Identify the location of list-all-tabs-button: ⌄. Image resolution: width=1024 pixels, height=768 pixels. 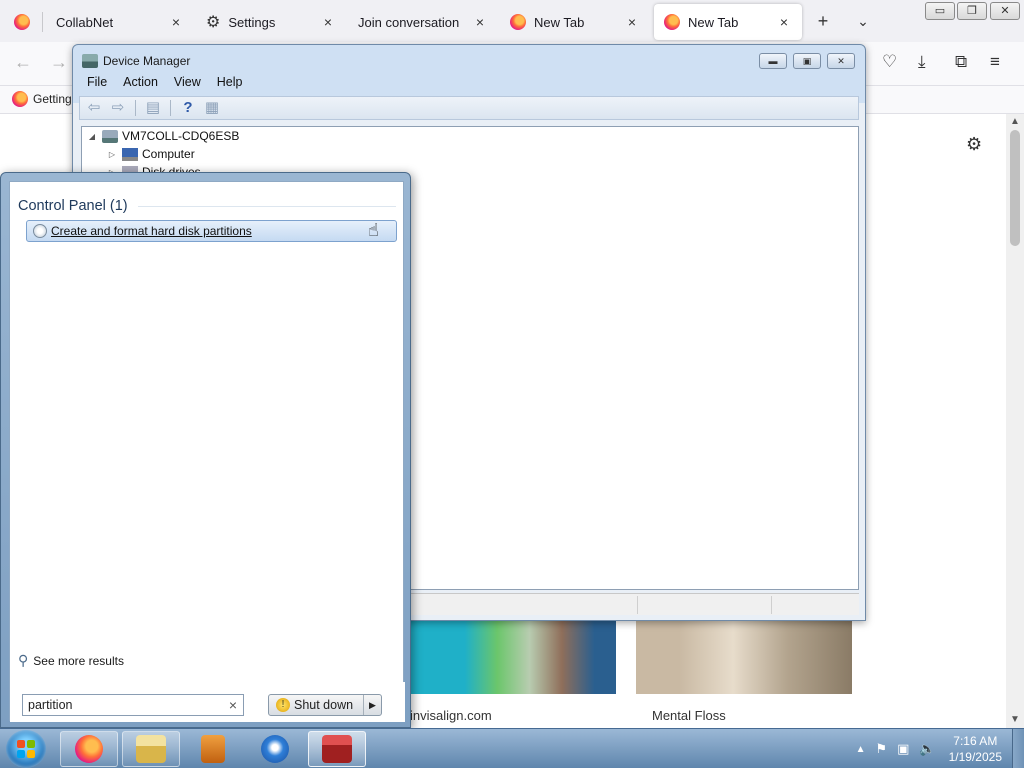
(863, 21).